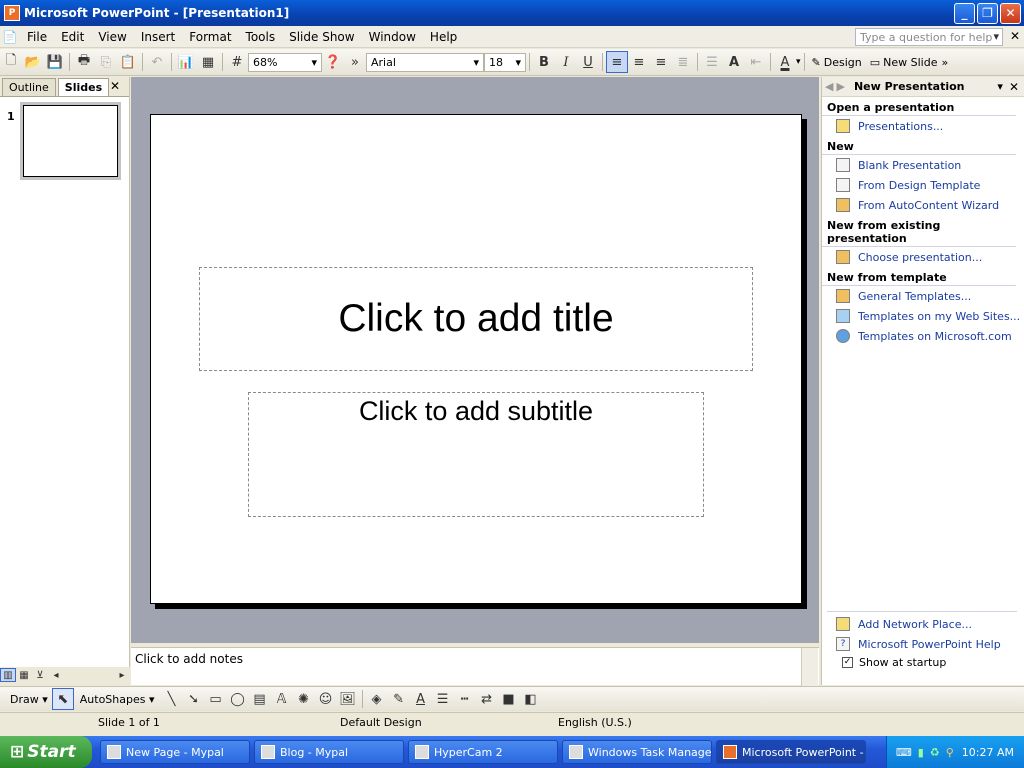 This screenshot has width=1024, height=768. Describe the element at coordinates (83, 87) in the screenshot. I see `tab-slides: Slides` at that location.